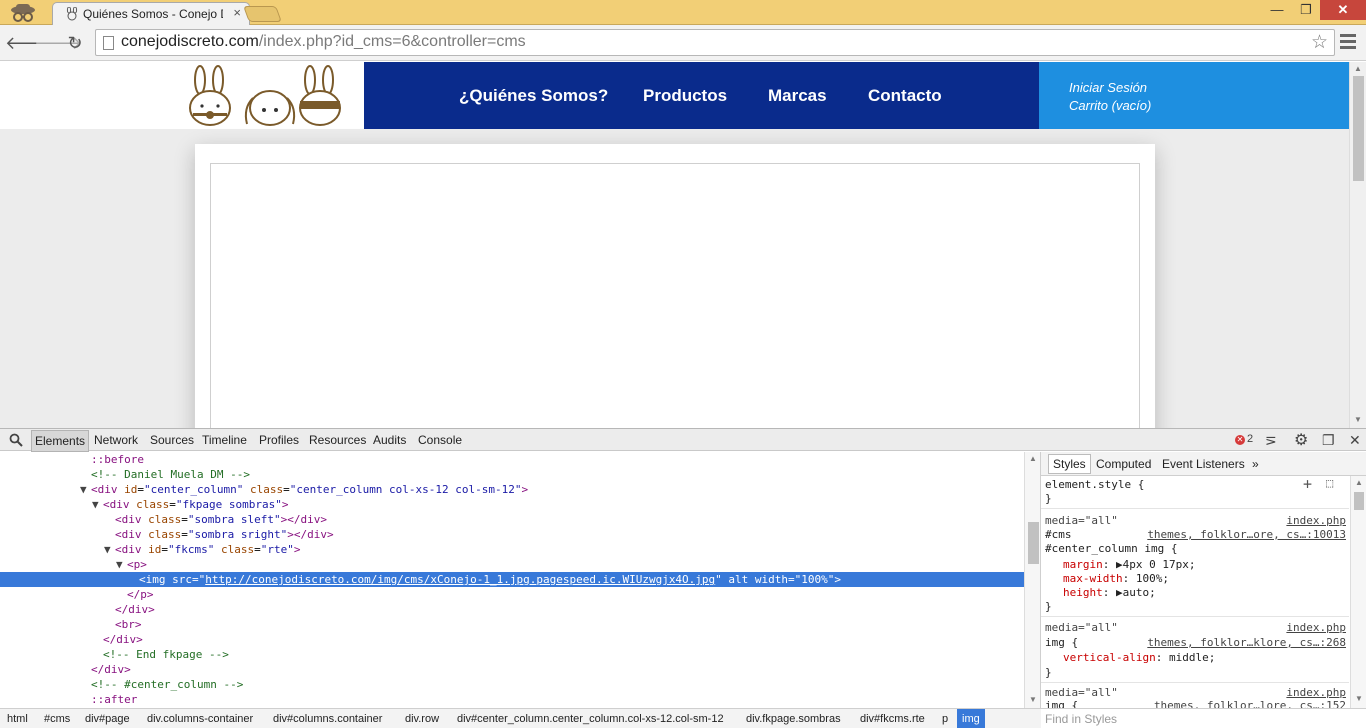 The image size is (1366, 728). Describe the element at coordinates (1116, 578) in the screenshot. I see `css-declaration: max-width: 100%;` at that location.